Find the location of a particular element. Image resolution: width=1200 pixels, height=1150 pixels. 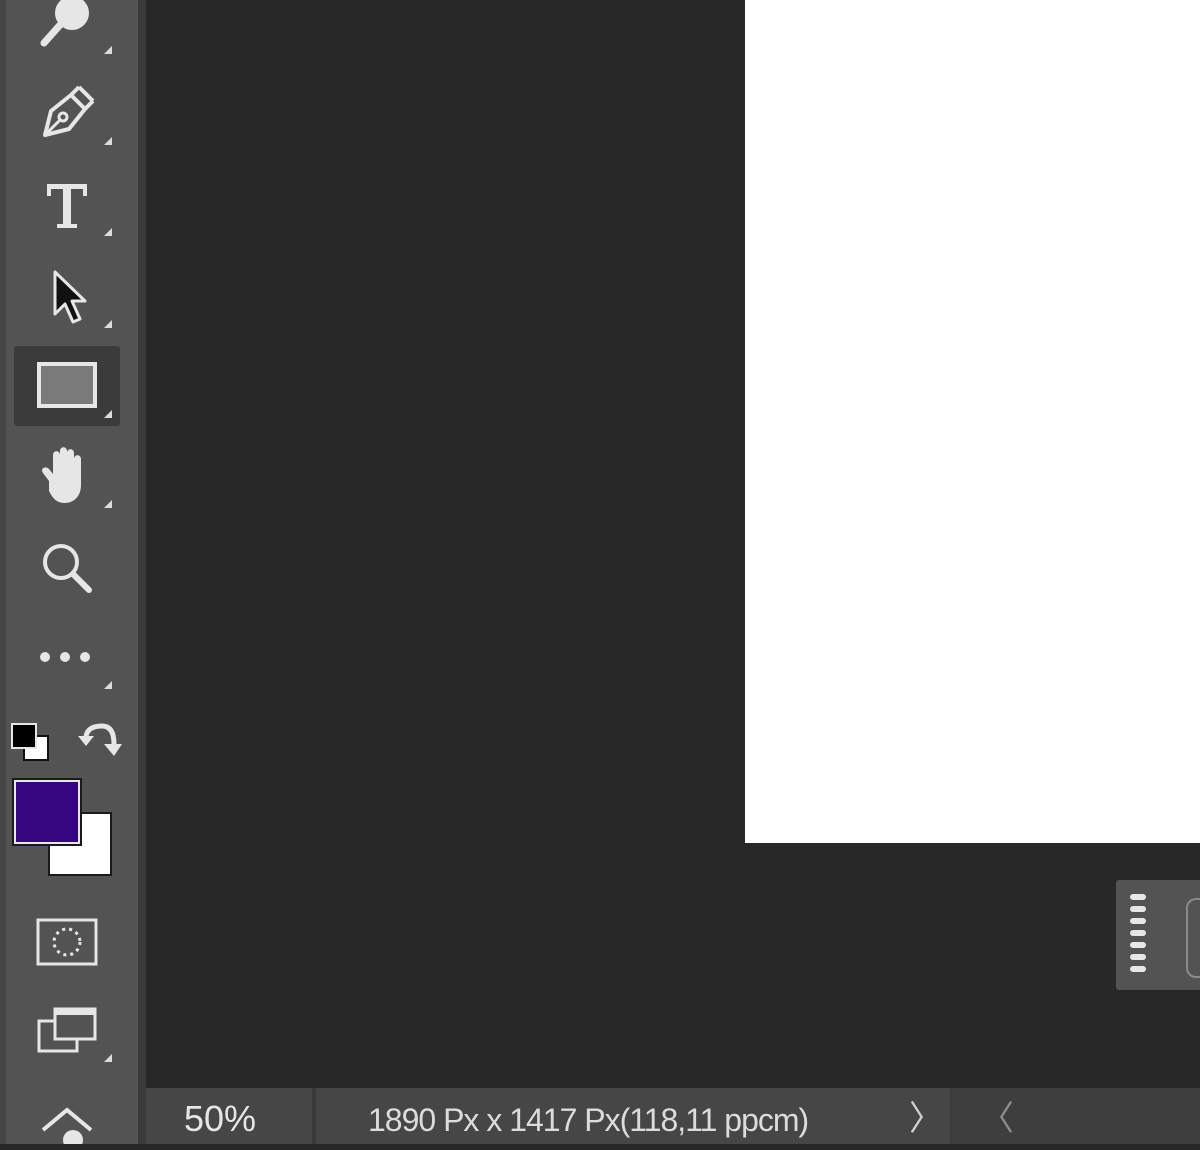

zoom-icon is located at coordinates (67, 568).